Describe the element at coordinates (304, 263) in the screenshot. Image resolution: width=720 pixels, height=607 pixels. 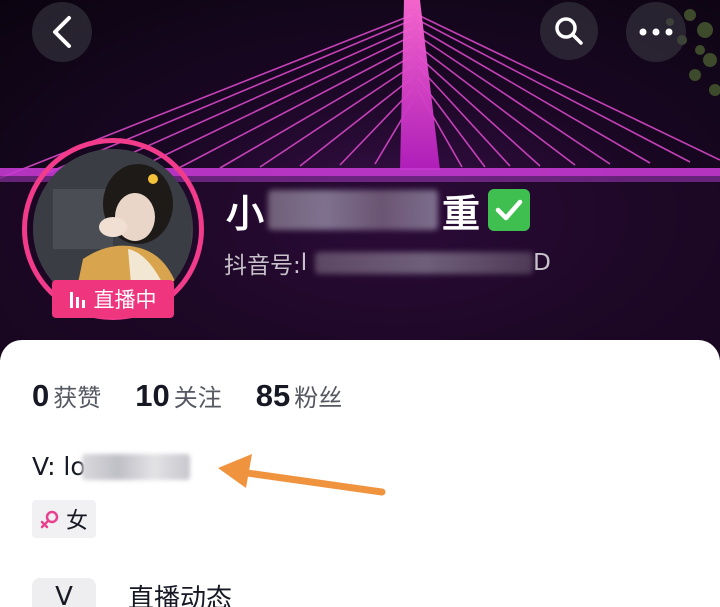
I see `douyin-id-prefix: l` at that location.